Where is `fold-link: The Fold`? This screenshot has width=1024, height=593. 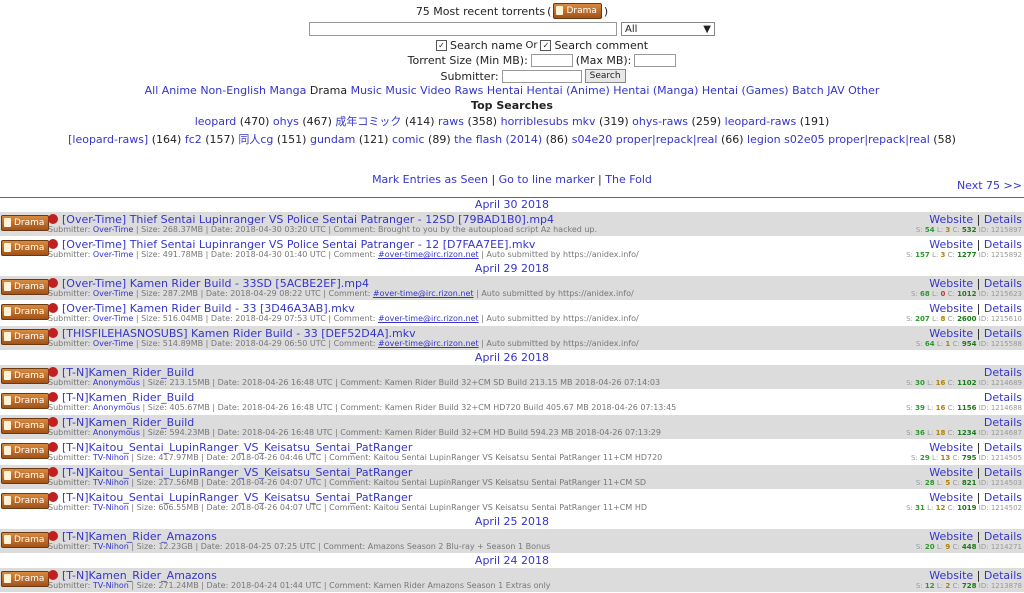
fold-link: The Fold is located at coordinates (628, 179).